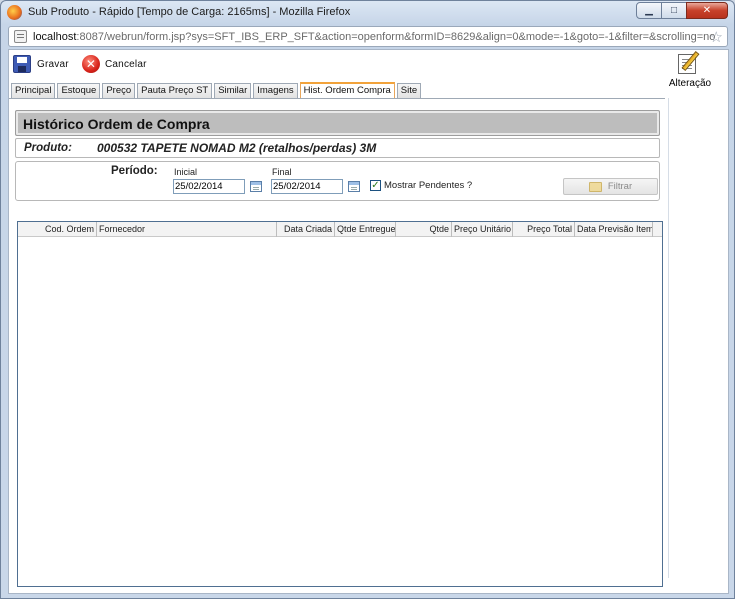  I want to click on save-label: Gravar, so click(53, 64).